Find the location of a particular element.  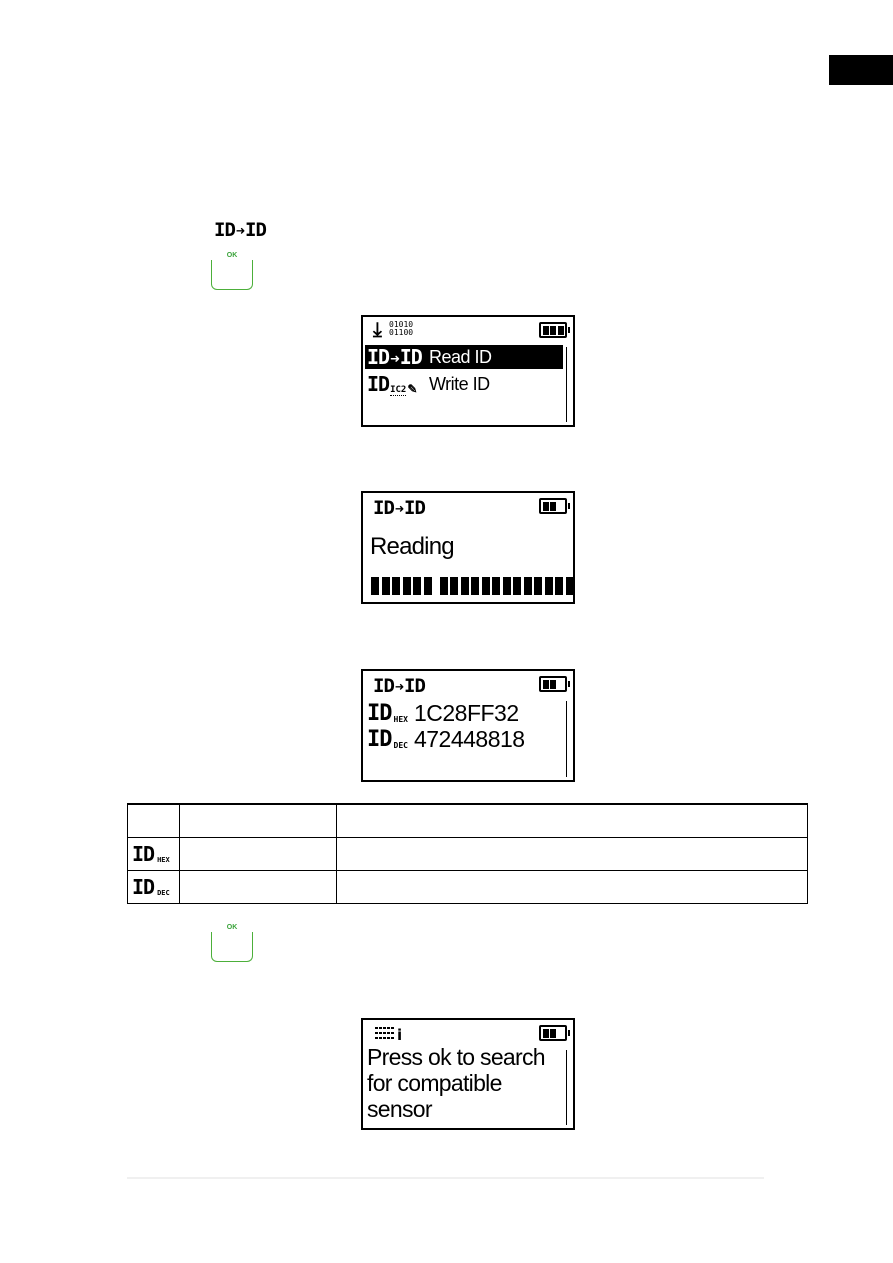

table-row: ID DEC is located at coordinates (467, 887).